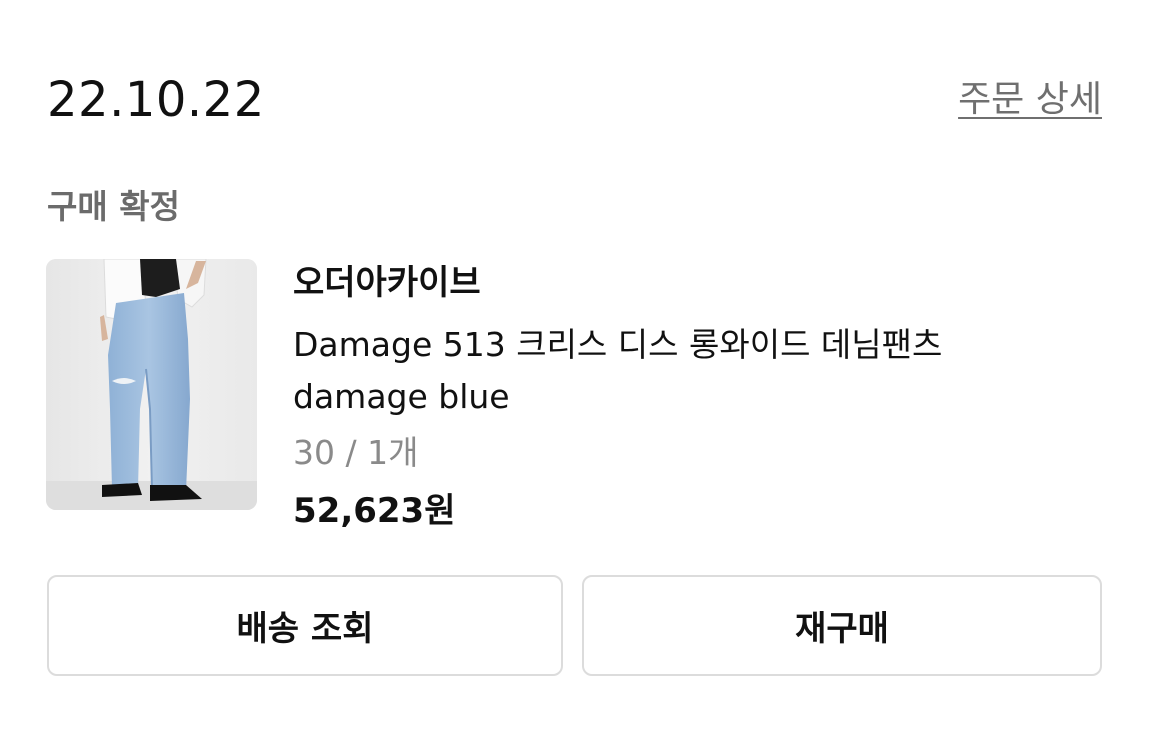  I want to click on reorder-button: 재구매, so click(842, 625).